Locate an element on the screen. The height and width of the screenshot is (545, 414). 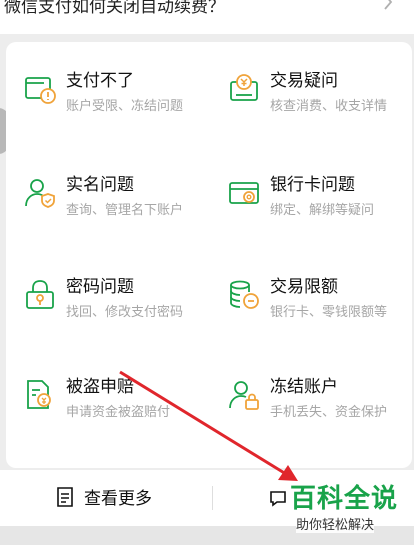
watermark-brand: 百科全说 is located at coordinates (344, 499).